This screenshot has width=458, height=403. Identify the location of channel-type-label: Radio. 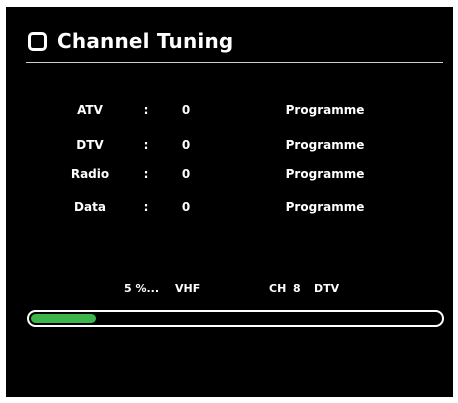
(90, 174).